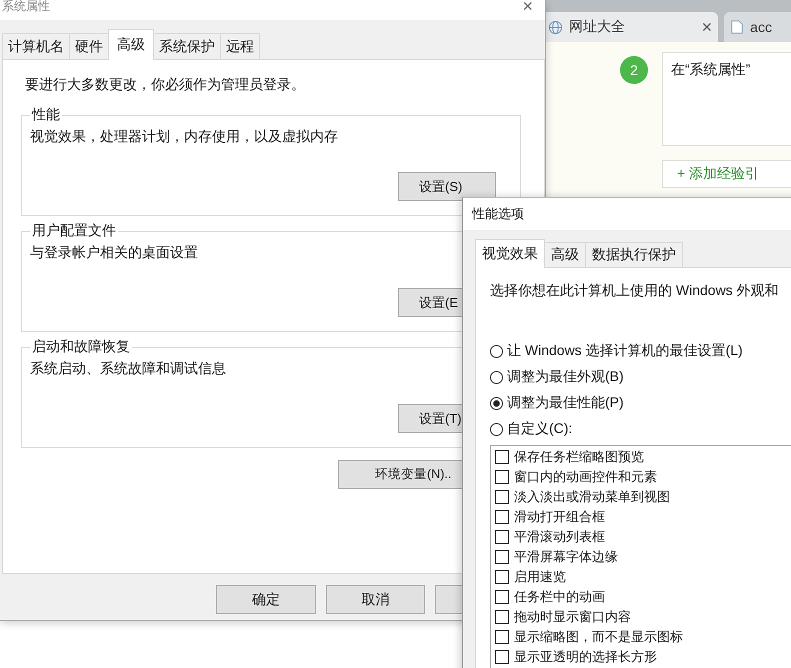 The width and height of the screenshot is (791, 668). What do you see at coordinates (184, 137) in the screenshot?
I see `group-description: 视觉效果，处理器计划，内存使用，以及虚拟内存` at bounding box center [184, 137].